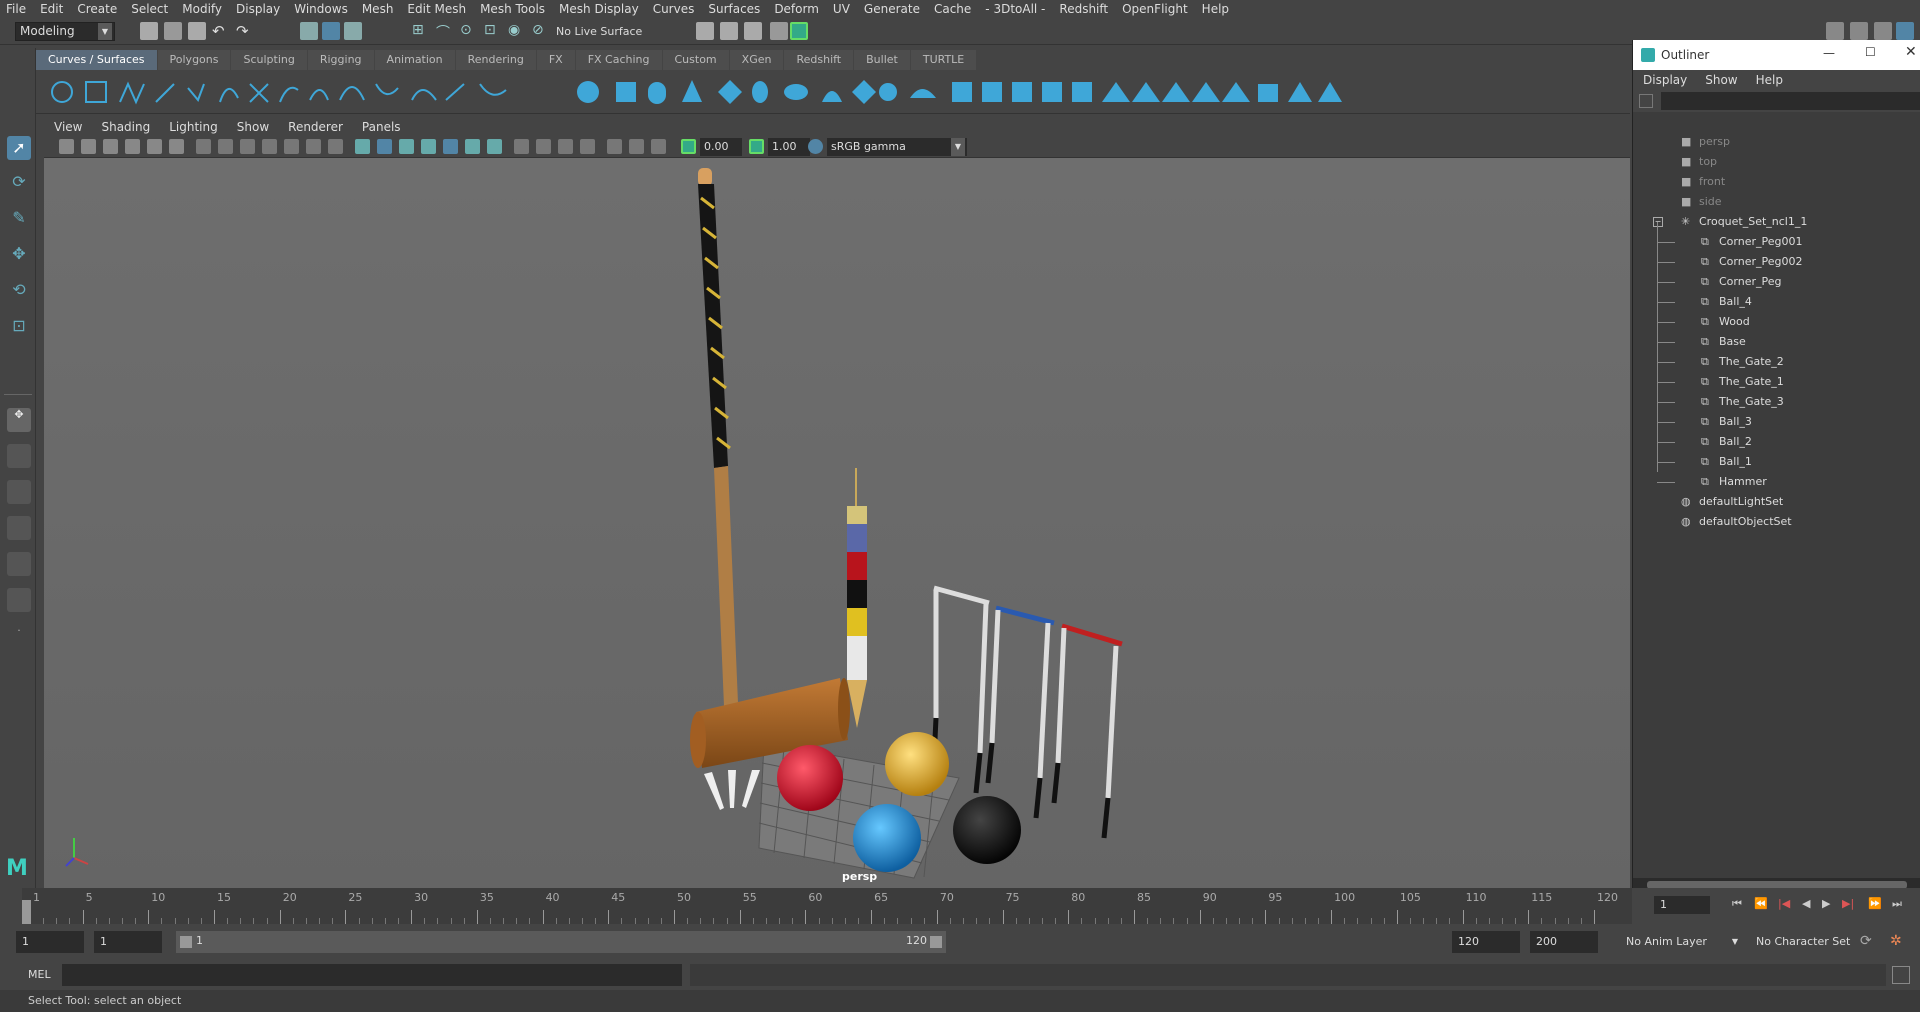  I want to click on resolution-gate-icon, so click(247, 146).